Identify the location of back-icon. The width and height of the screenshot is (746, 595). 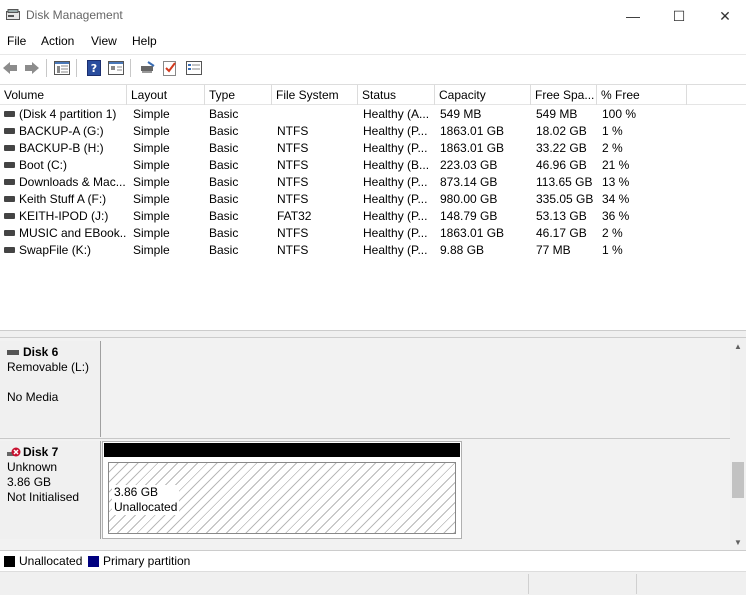
(10, 68).